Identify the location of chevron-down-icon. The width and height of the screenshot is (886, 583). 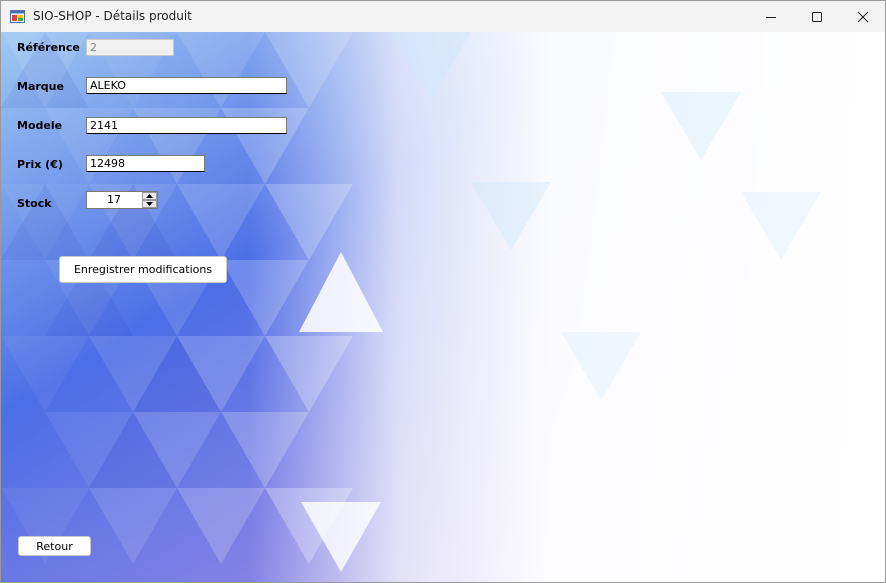
(149, 204).